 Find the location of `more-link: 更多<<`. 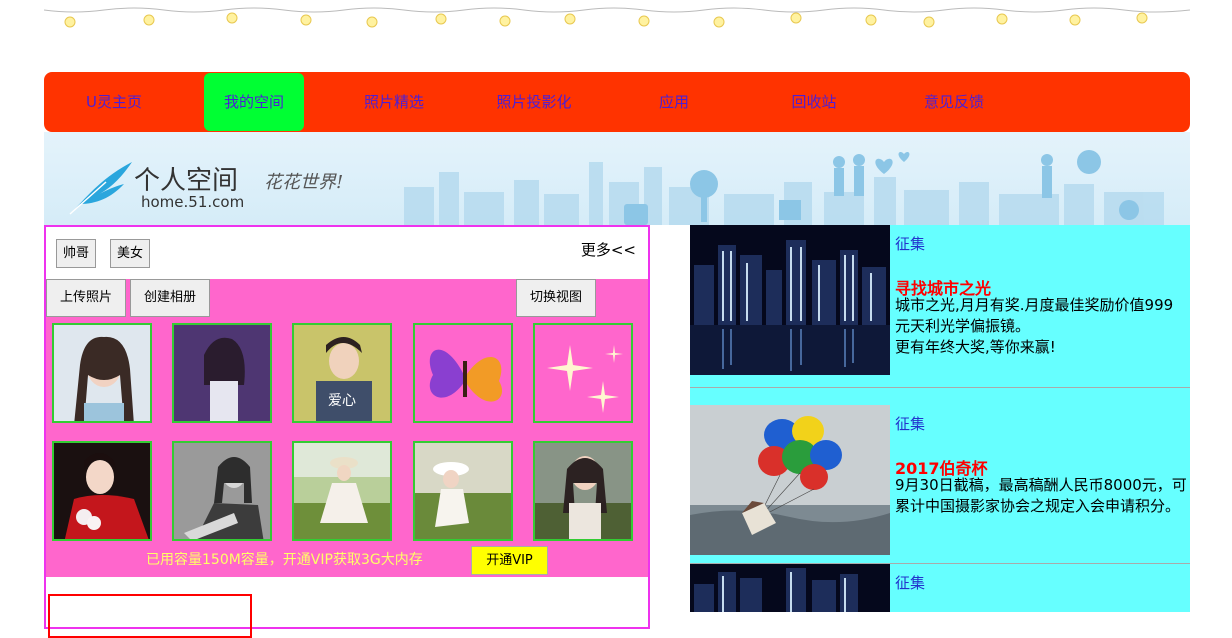

more-link: 更多<< is located at coordinates (608, 249).